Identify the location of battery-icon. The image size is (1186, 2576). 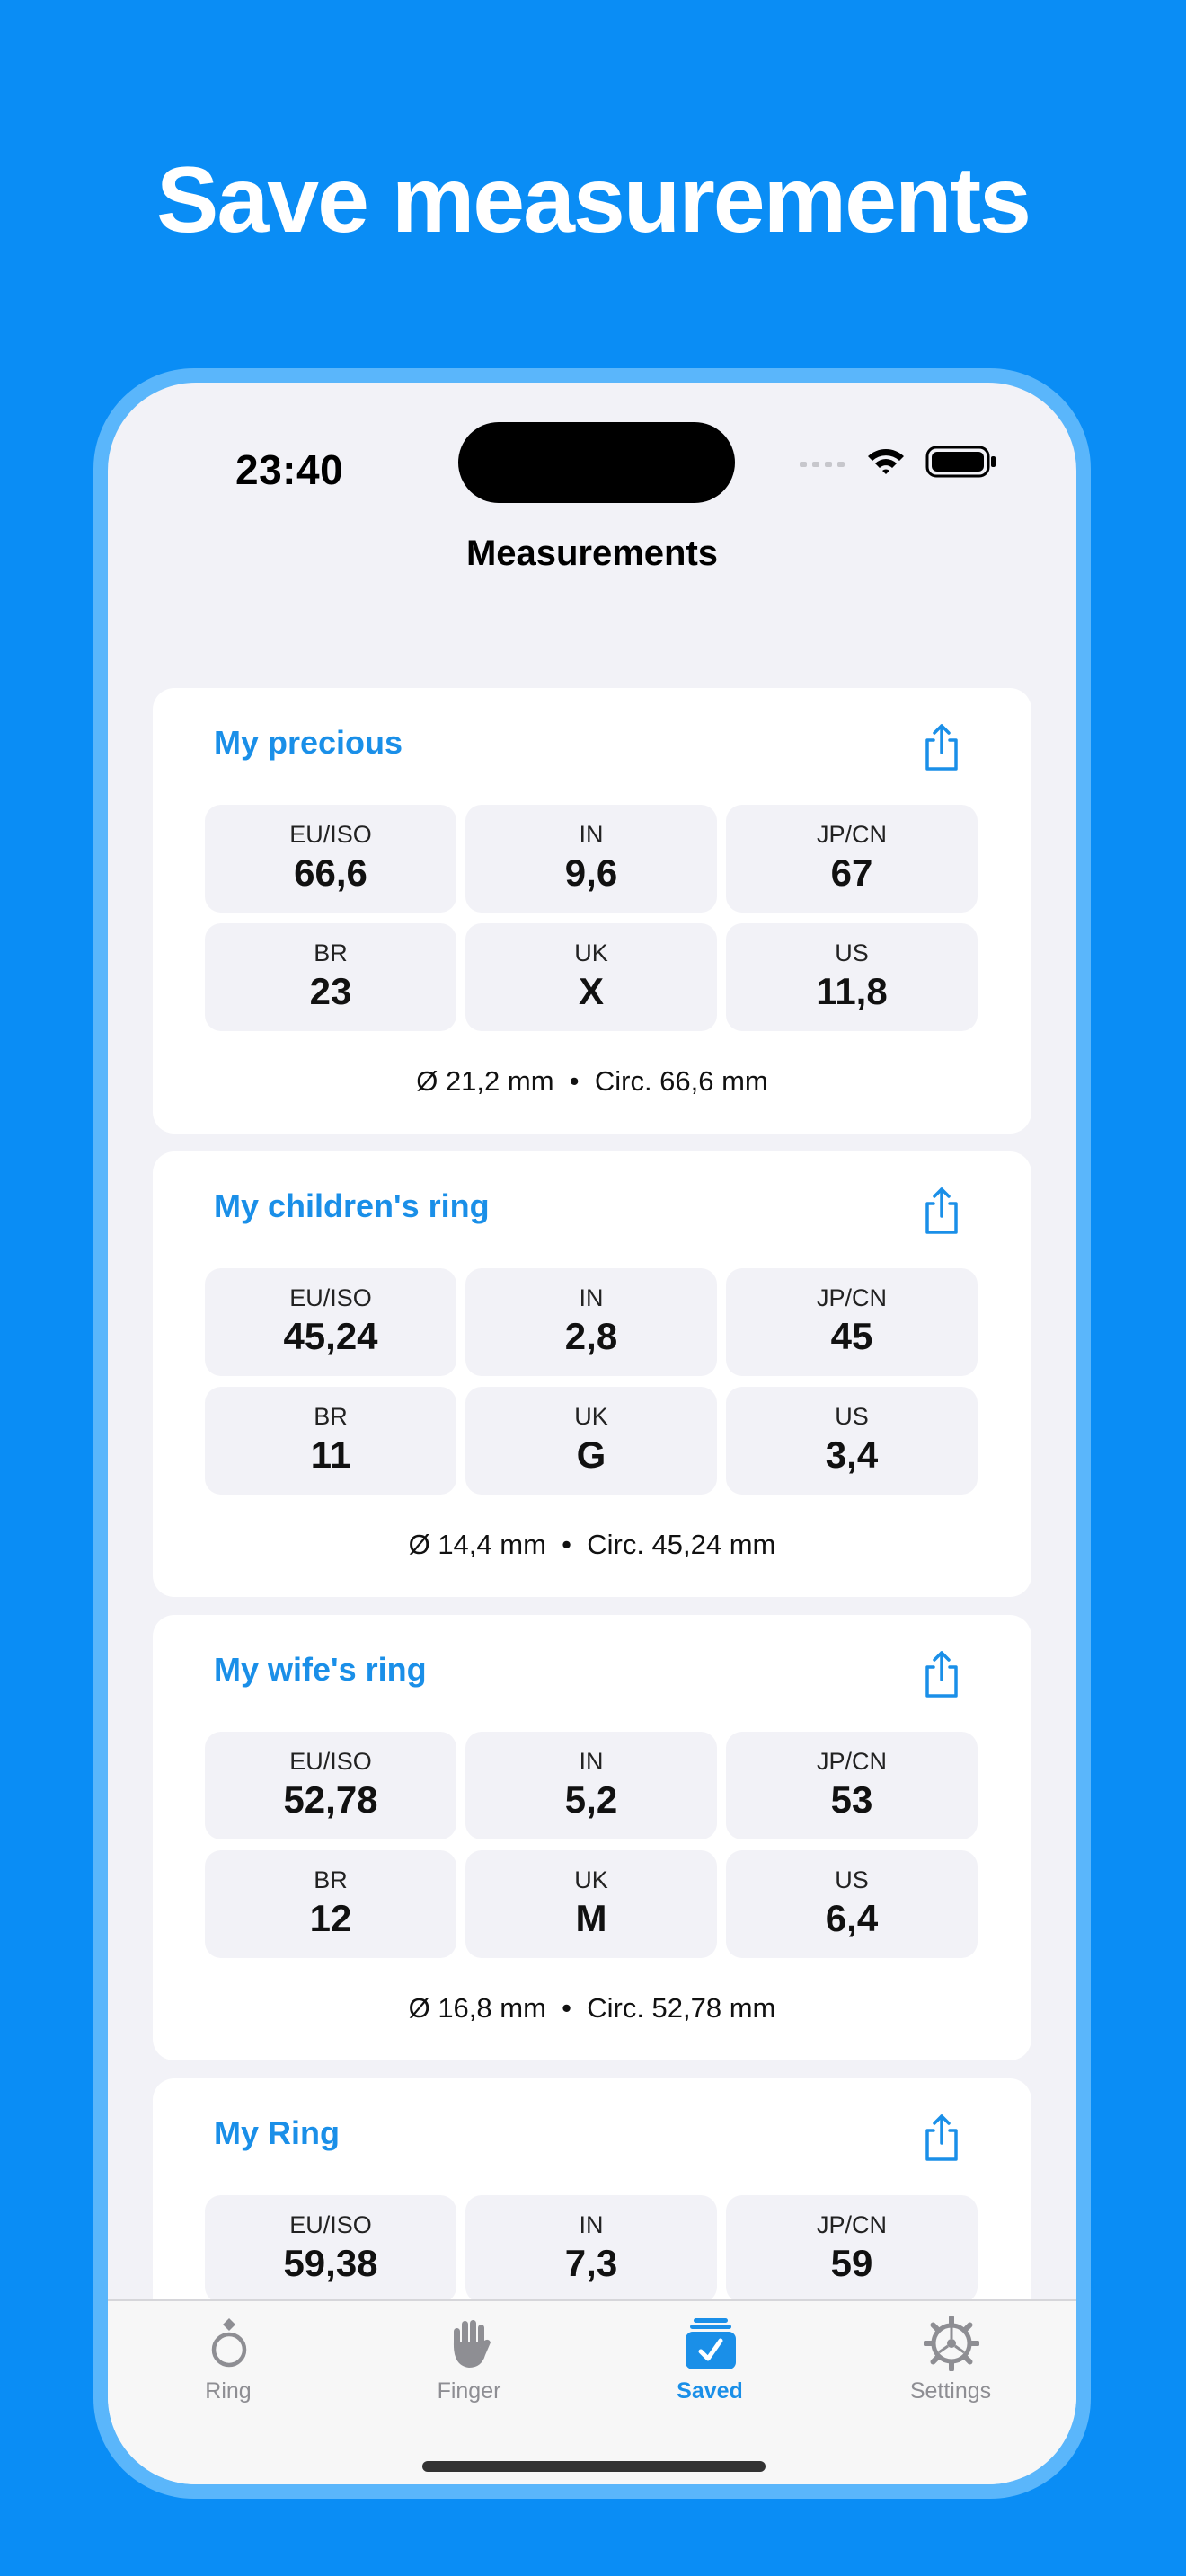
(960, 462).